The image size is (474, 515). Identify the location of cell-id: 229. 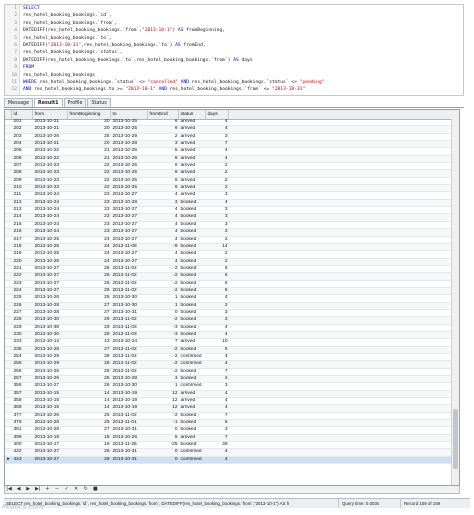
(22, 328).